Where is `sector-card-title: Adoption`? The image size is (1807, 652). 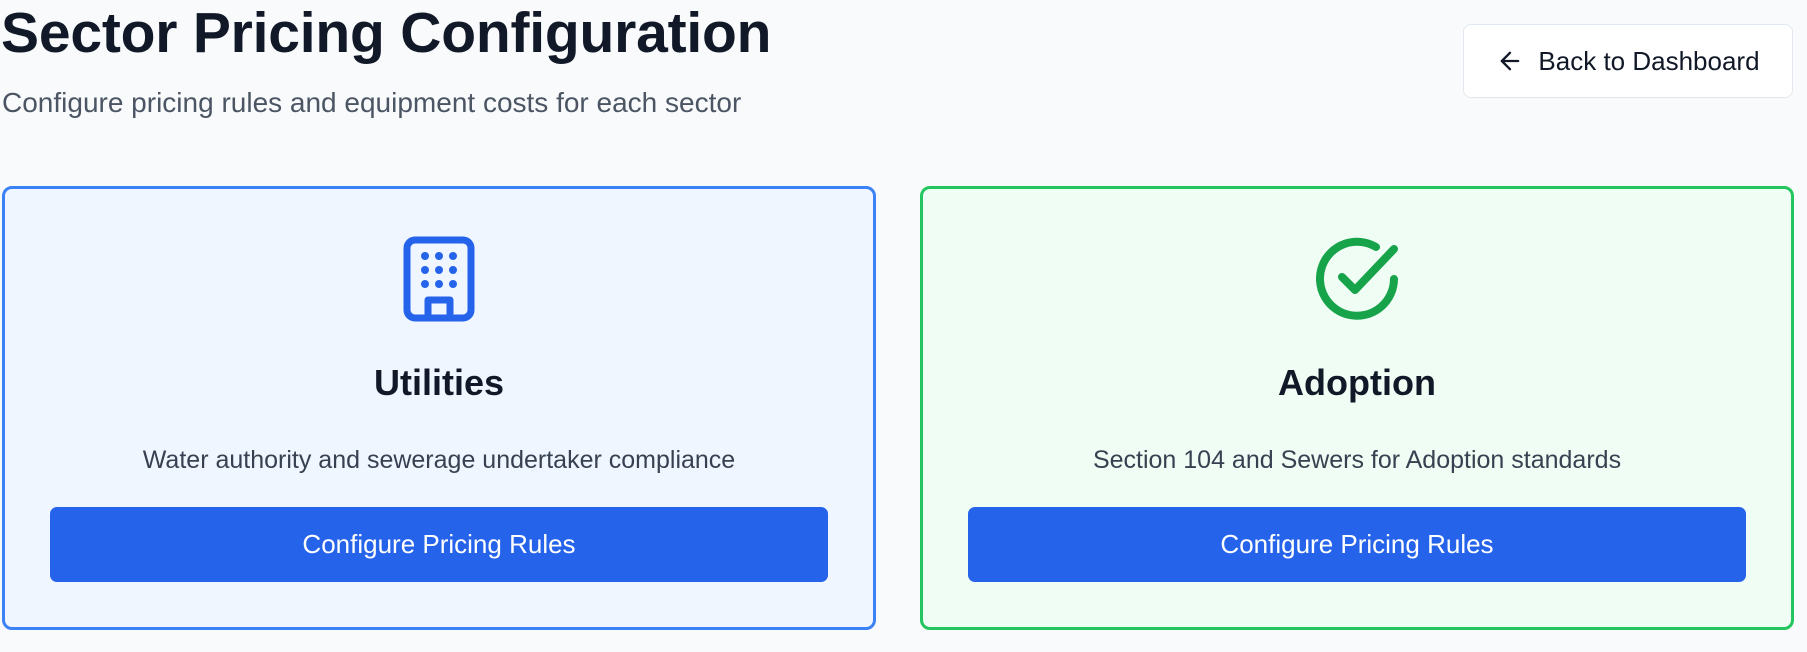 sector-card-title: Adoption is located at coordinates (1357, 382).